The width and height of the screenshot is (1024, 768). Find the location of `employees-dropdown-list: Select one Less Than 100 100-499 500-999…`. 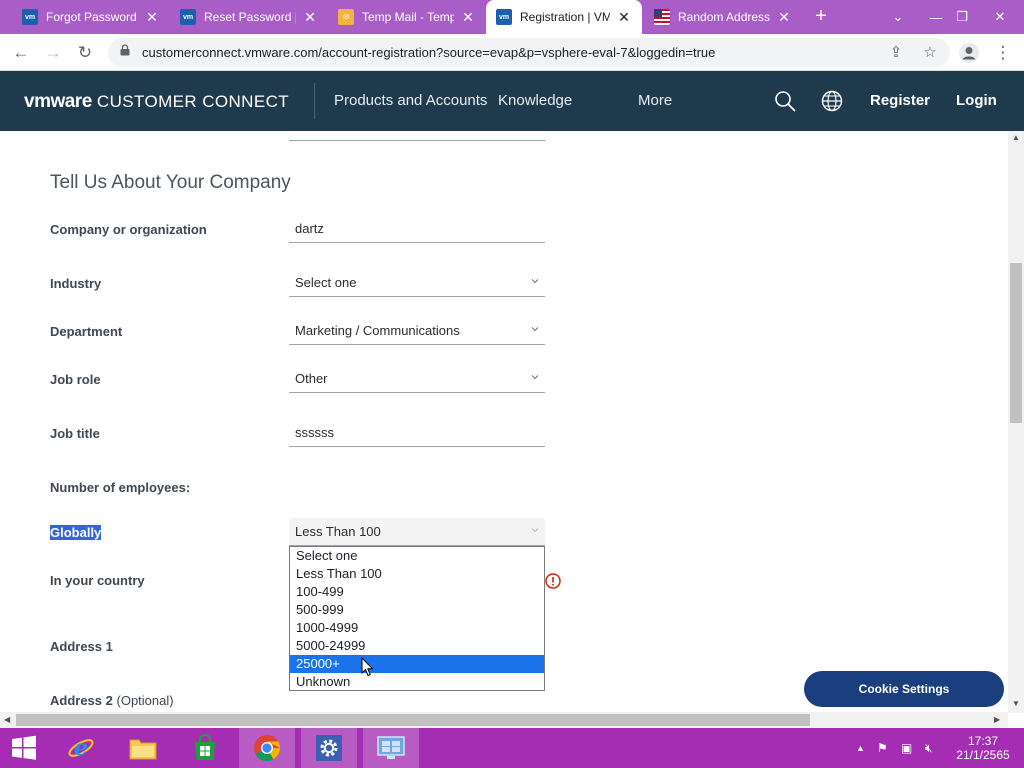

employees-dropdown-list: Select one Less Than 100 100-499 500-999… is located at coordinates (417, 618).